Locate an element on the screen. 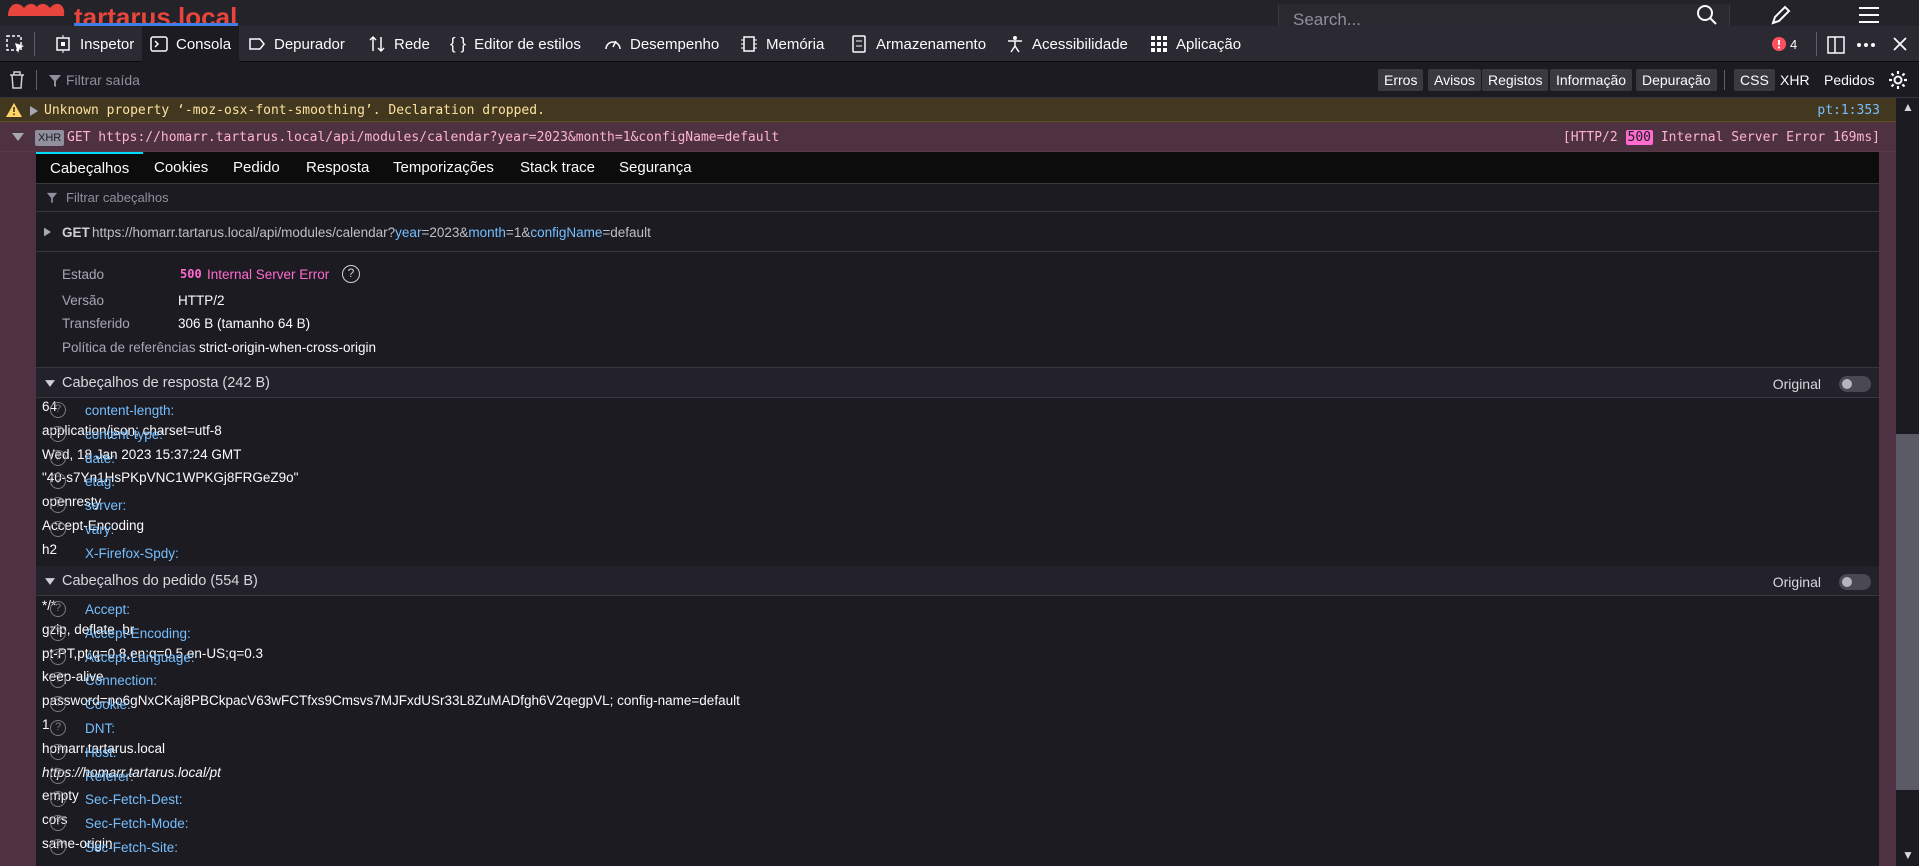 The height and width of the screenshot is (866, 1919). header-name: content-length: is located at coordinates (130, 410).